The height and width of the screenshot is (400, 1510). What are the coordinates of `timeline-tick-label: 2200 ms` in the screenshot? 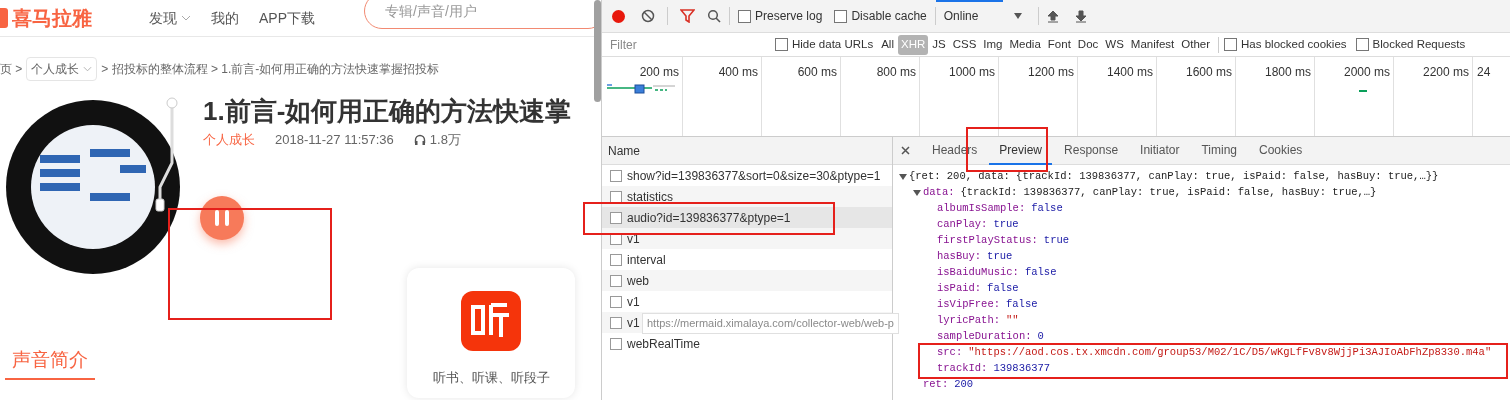 It's located at (1445, 70).